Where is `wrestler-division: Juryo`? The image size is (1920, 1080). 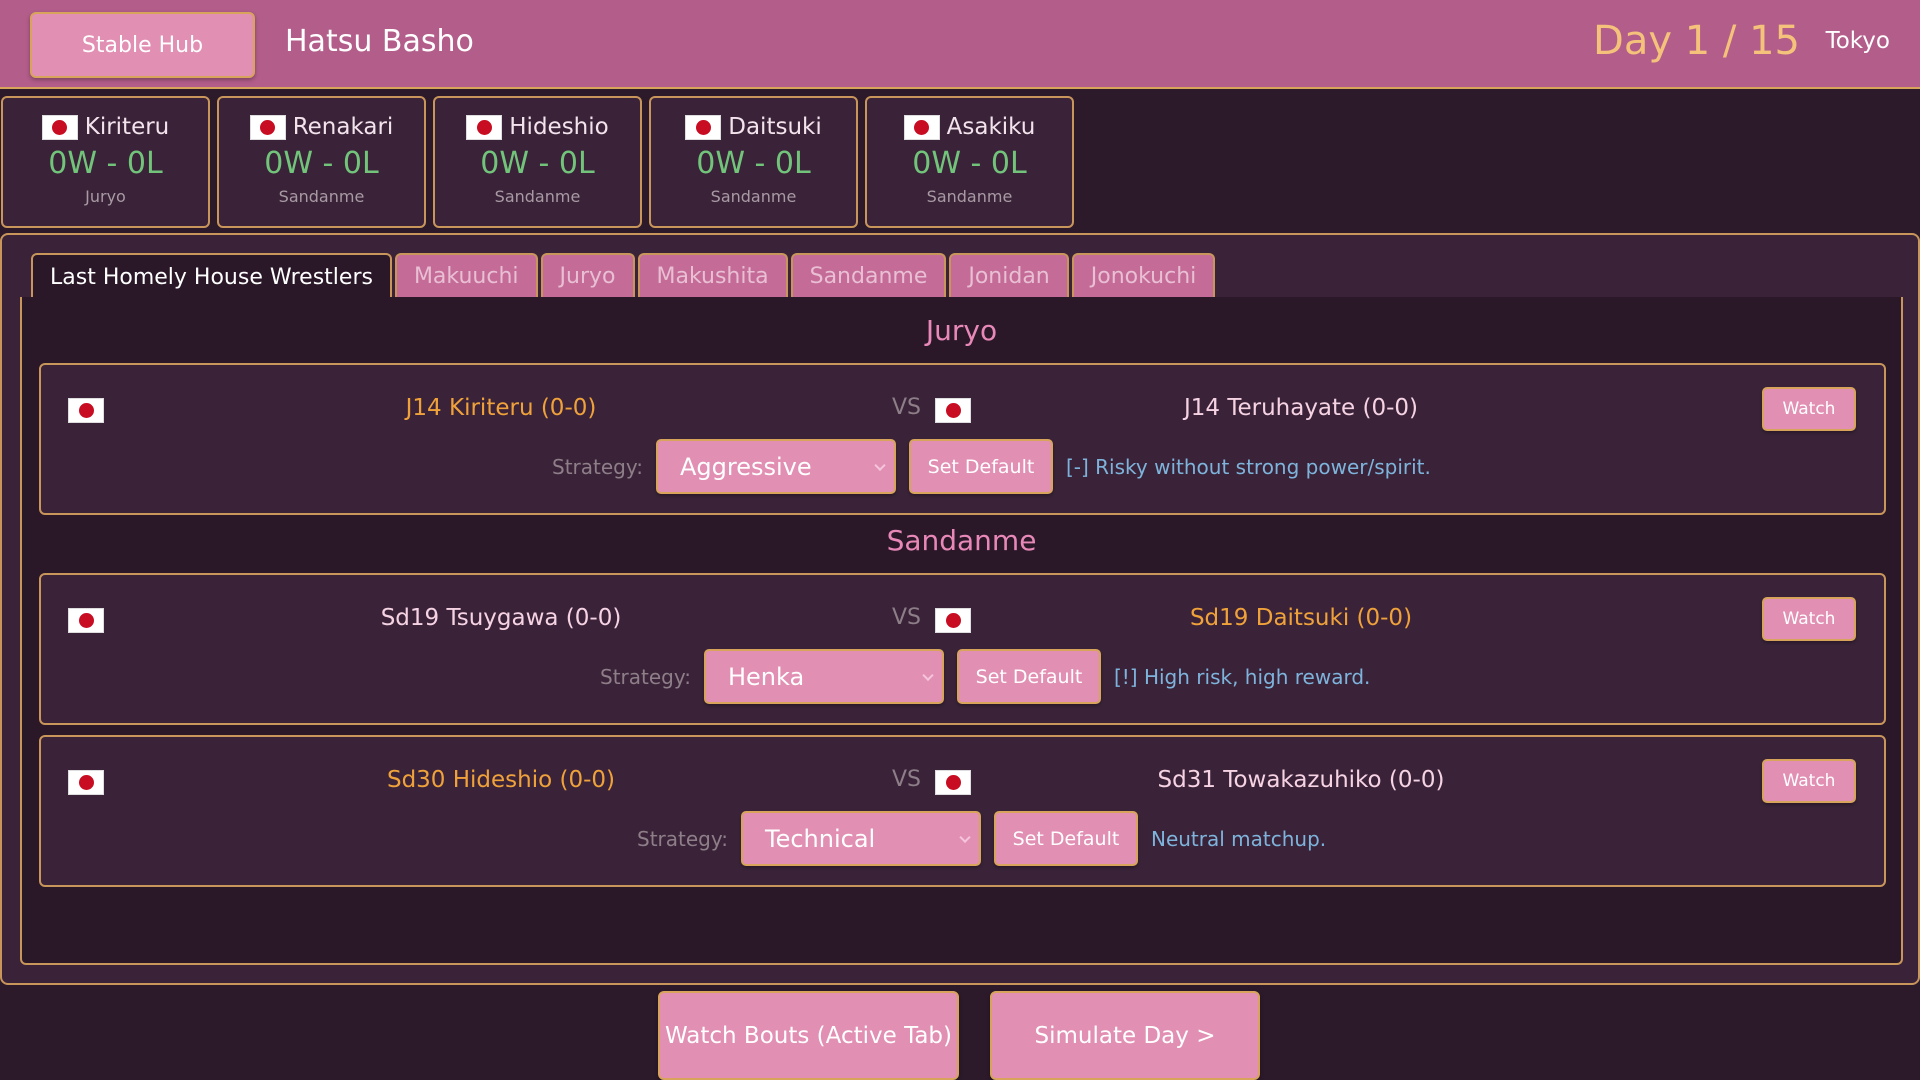 wrestler-division: Juryo is located at coordinates (105, 196).